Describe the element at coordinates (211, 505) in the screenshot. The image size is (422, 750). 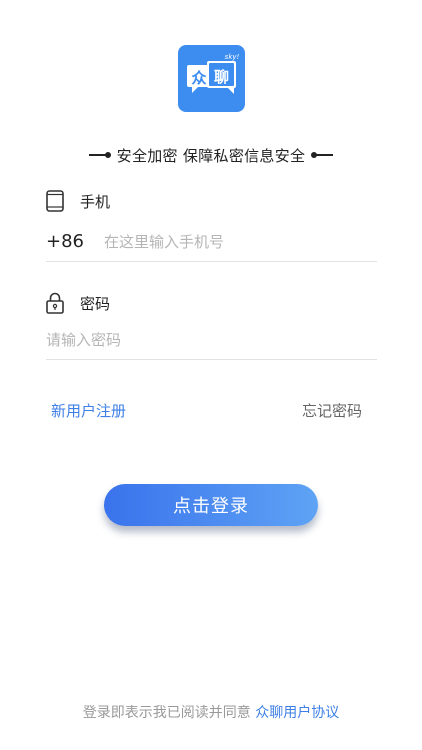
I see `login-button: 点击登录` at that location.